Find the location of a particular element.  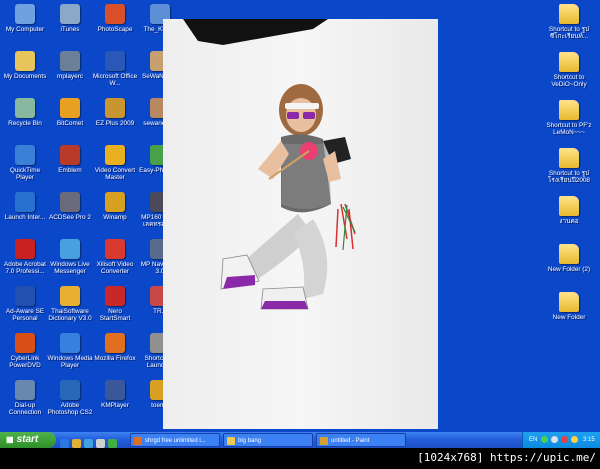

desktop-icon: Shortcut to VeDiO~Only is located at coordinates (569, 70).